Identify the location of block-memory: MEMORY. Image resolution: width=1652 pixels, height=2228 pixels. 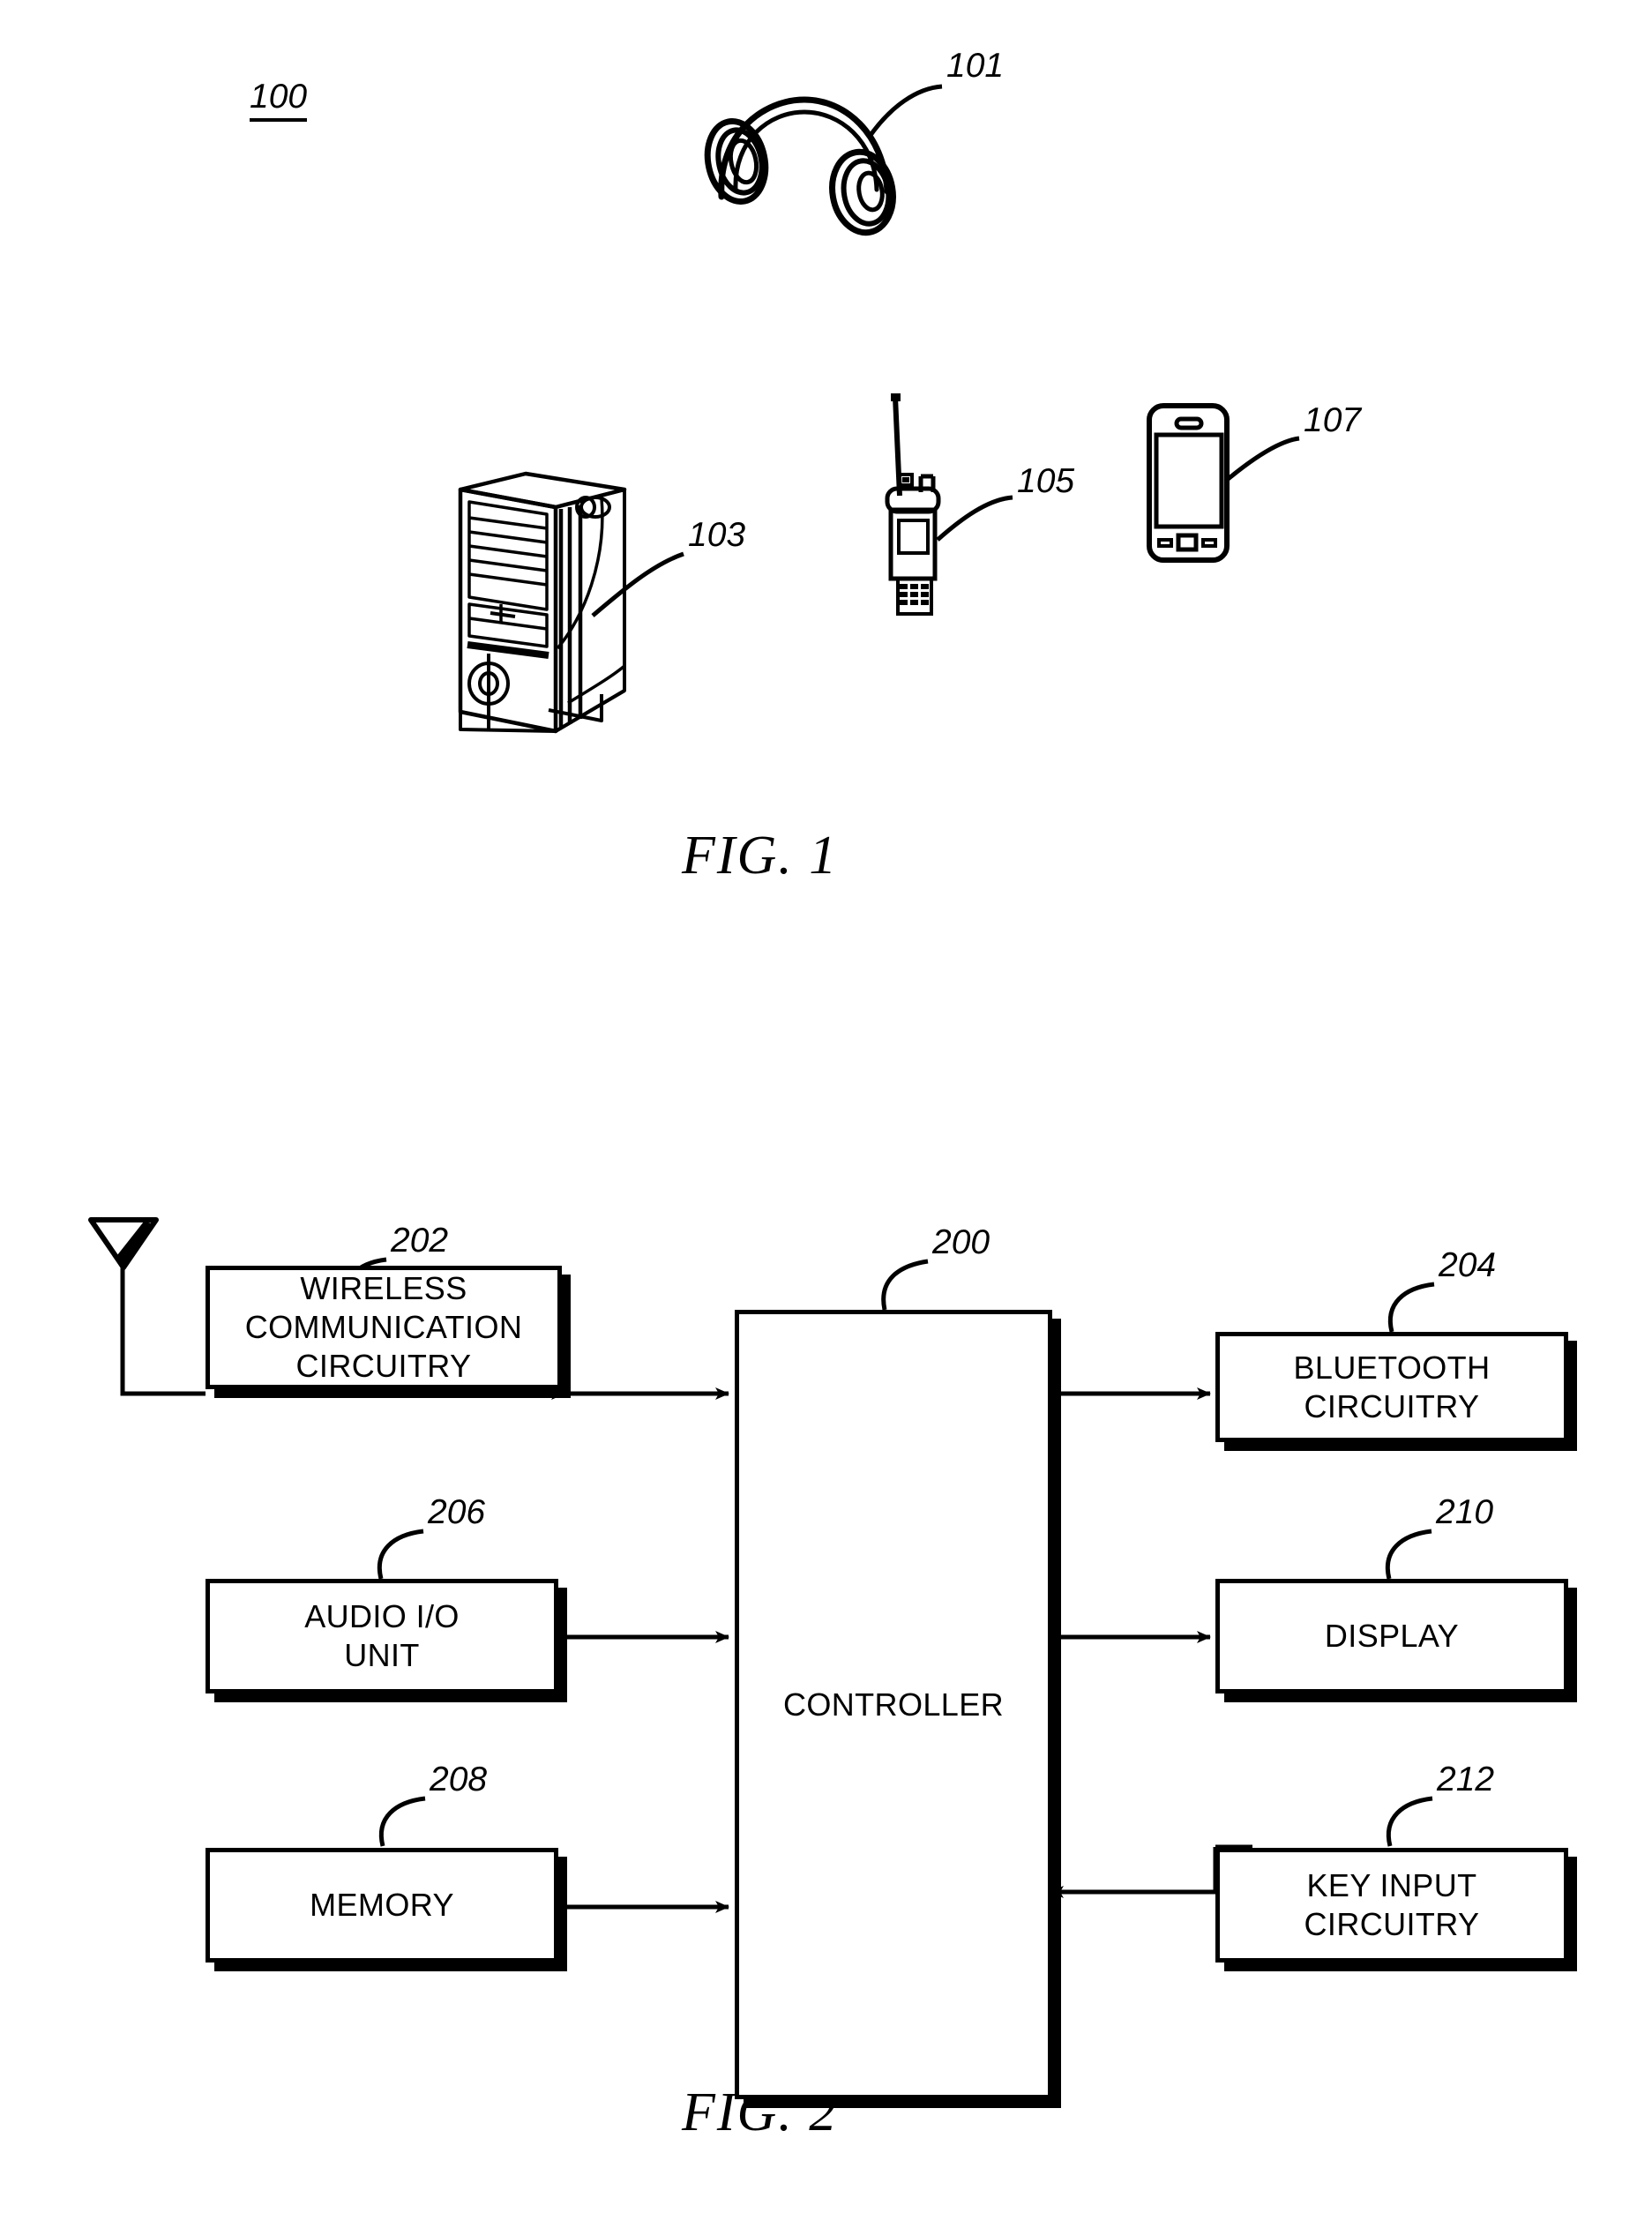
(382, 1905).